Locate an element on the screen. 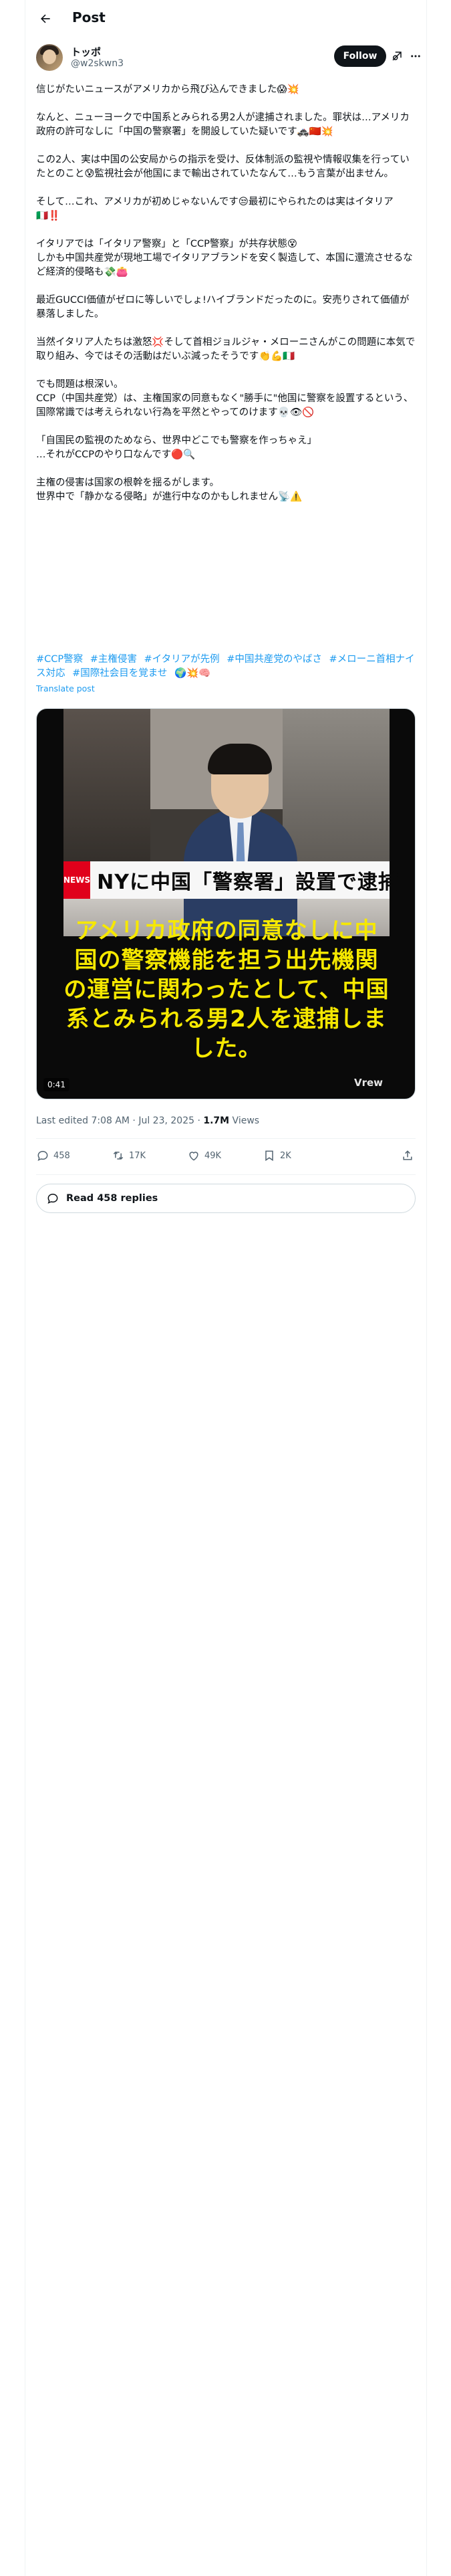 The image size is (451, 2576). views-label: Views is located at coordinates (244, 1120).